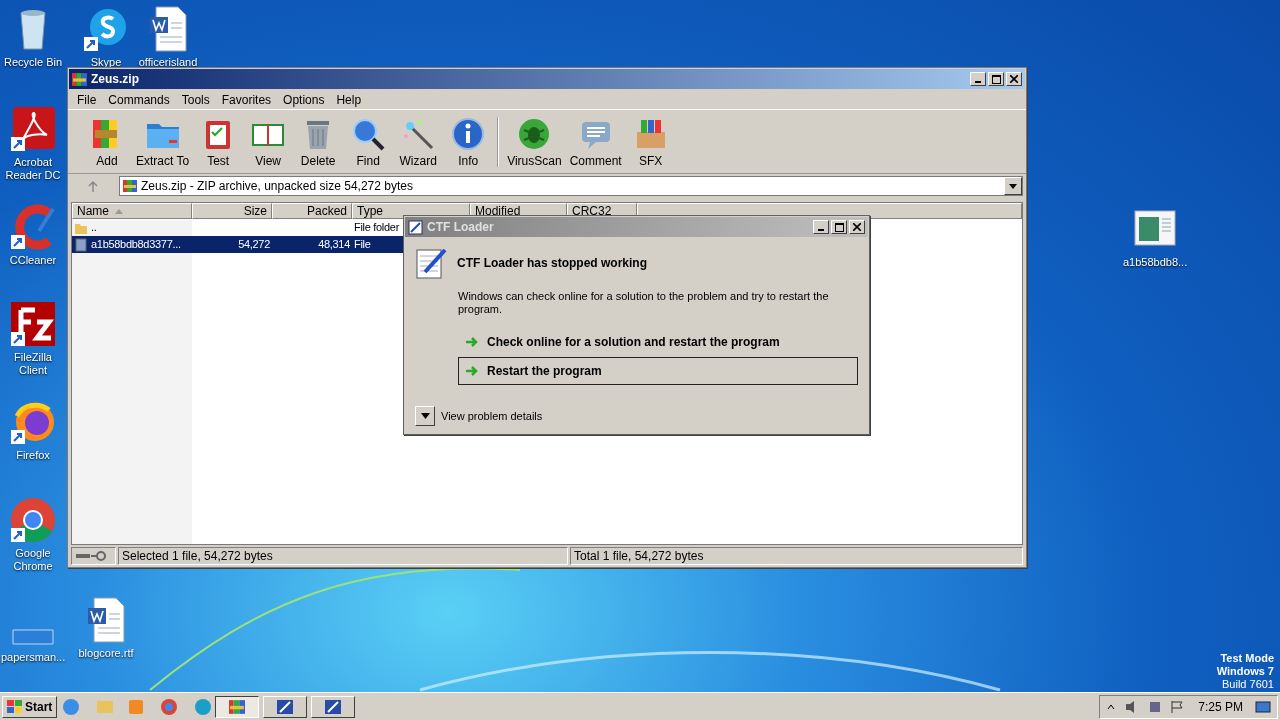 Image resolution: width=1280 pixels, height=720 pixels. Describe the element at coordinates (33, 520) in the screenshot. I see `chrome-logo-icon` at that location.